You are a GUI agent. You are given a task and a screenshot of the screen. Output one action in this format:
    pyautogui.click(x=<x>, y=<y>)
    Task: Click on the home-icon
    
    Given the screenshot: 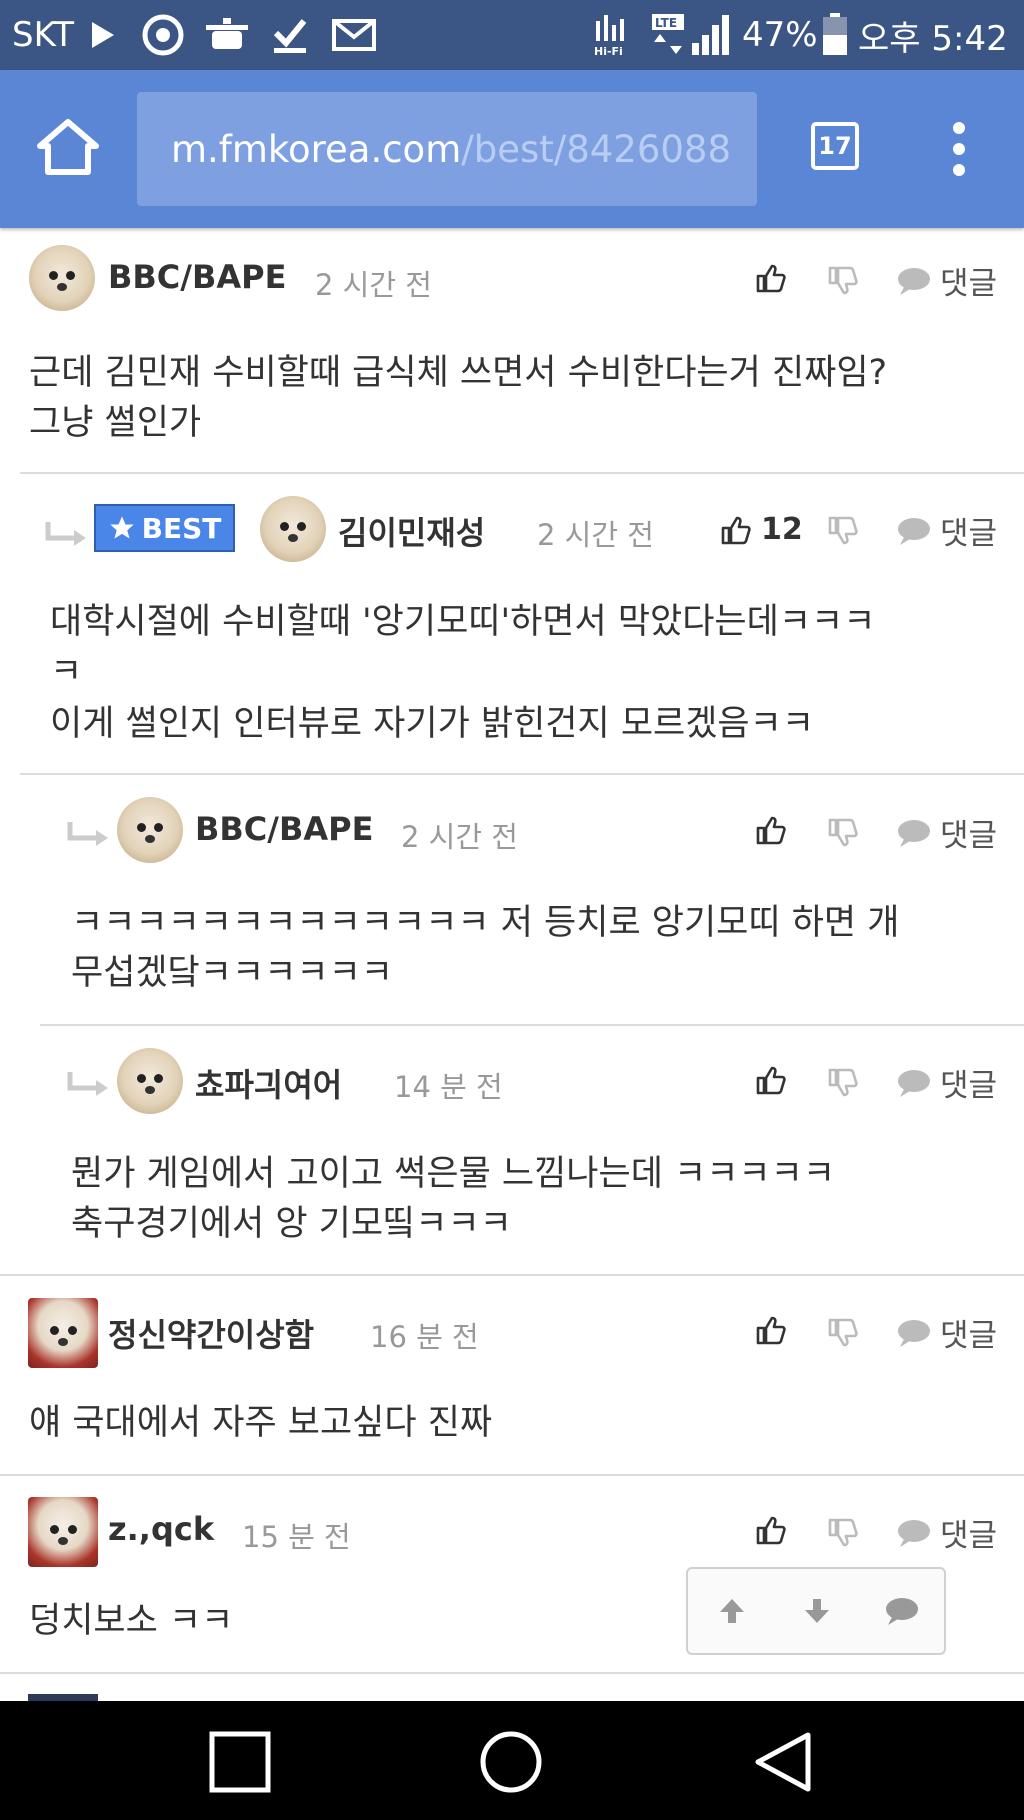 What is the action you would take?
    pyautogui.click(x=68, y=148)
    